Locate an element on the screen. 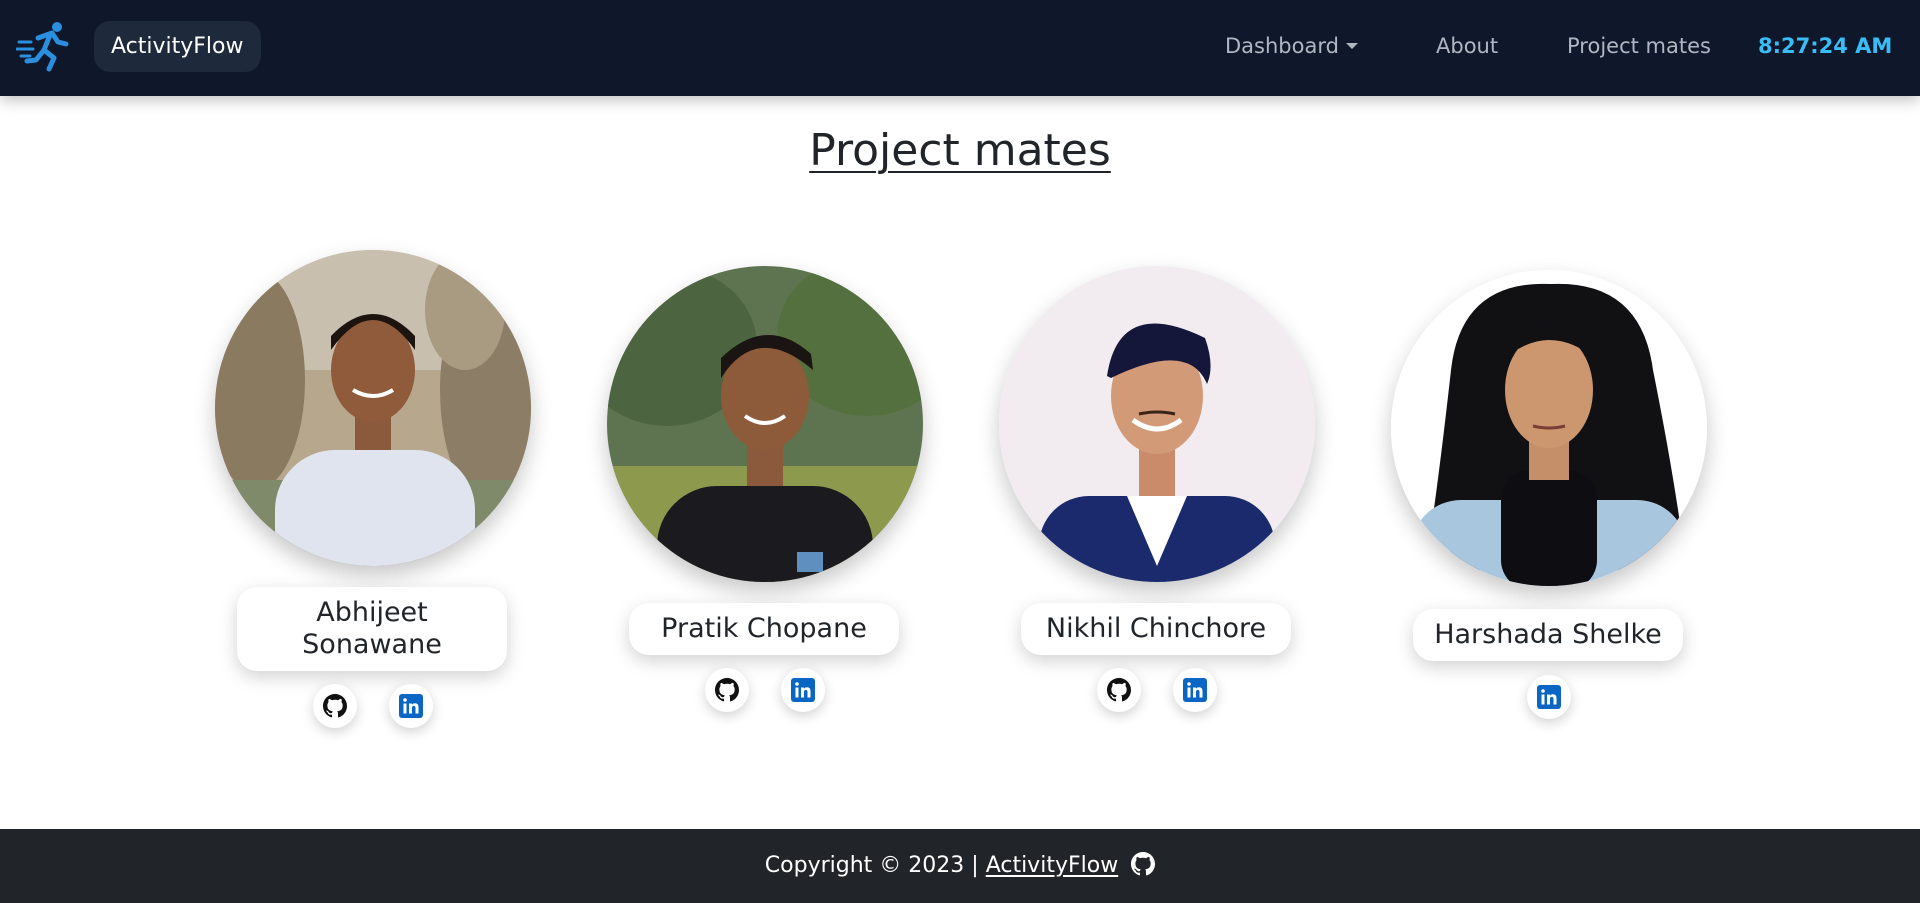 The image size is (1920, 903). page-title: Project mates is located at coordinates (960, 150).